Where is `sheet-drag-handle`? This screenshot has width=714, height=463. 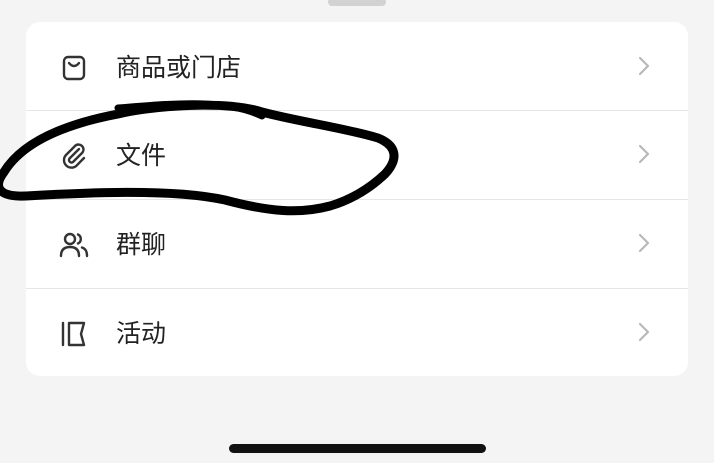
sheet-drag-handle is located at coordinates (357, 3).